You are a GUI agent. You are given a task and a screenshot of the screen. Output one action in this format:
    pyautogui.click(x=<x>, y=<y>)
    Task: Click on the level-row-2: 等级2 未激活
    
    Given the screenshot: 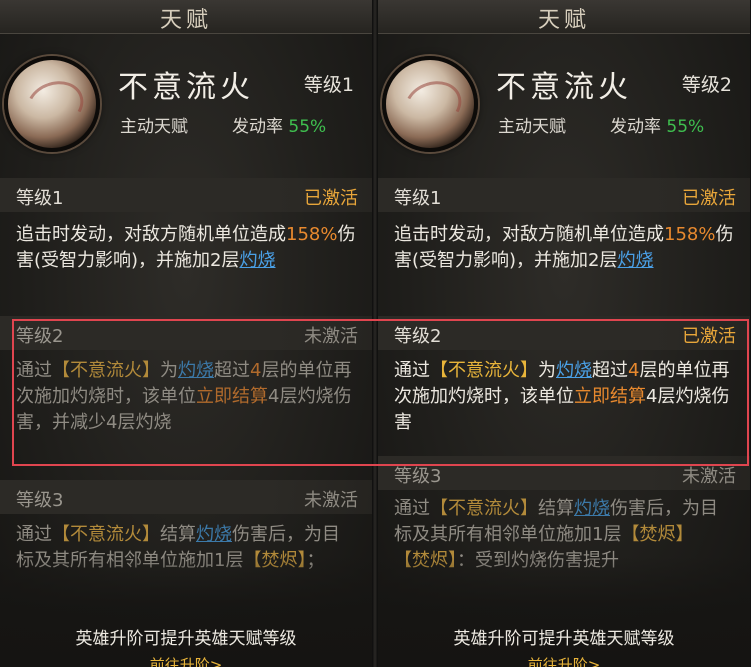 What is the action you would take?
    pyautogui.click(x=186, y=333)
    